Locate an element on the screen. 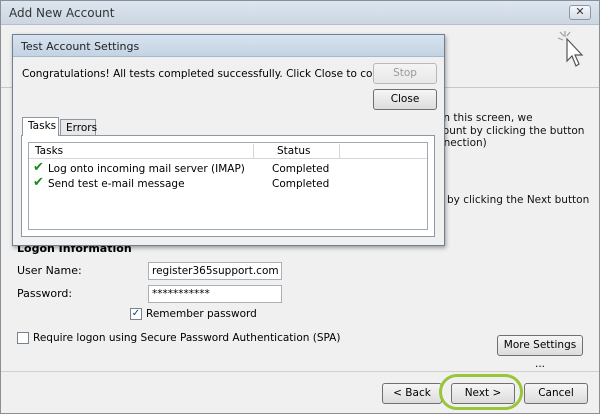  row-task: Send test e-mail message is located at coordinates (116, 184).